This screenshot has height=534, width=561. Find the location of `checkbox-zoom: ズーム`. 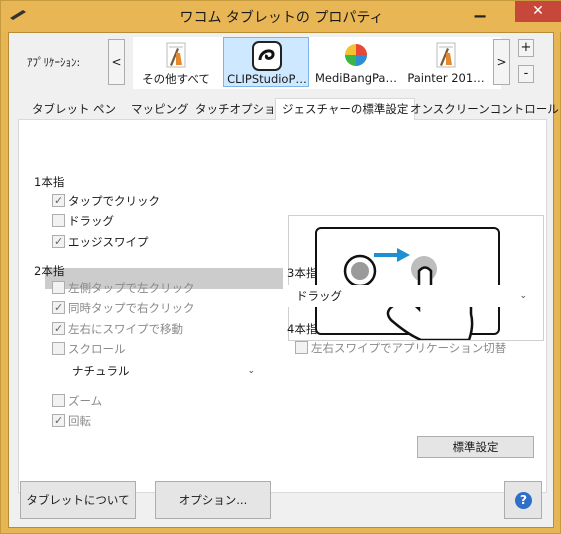

checkbox-zoom: ズーム is located at coordinates (77, 401).